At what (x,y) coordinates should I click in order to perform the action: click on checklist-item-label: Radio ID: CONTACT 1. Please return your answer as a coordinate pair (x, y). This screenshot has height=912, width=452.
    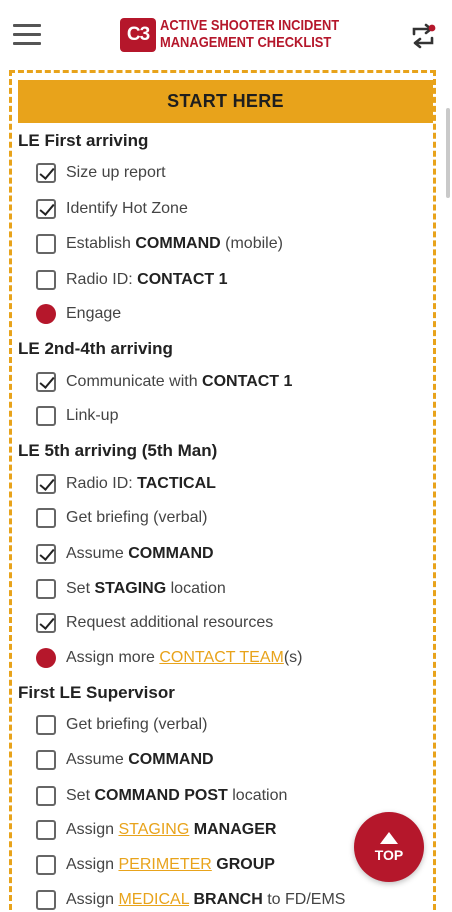
    Looking at the image, I should click on (147, 280).